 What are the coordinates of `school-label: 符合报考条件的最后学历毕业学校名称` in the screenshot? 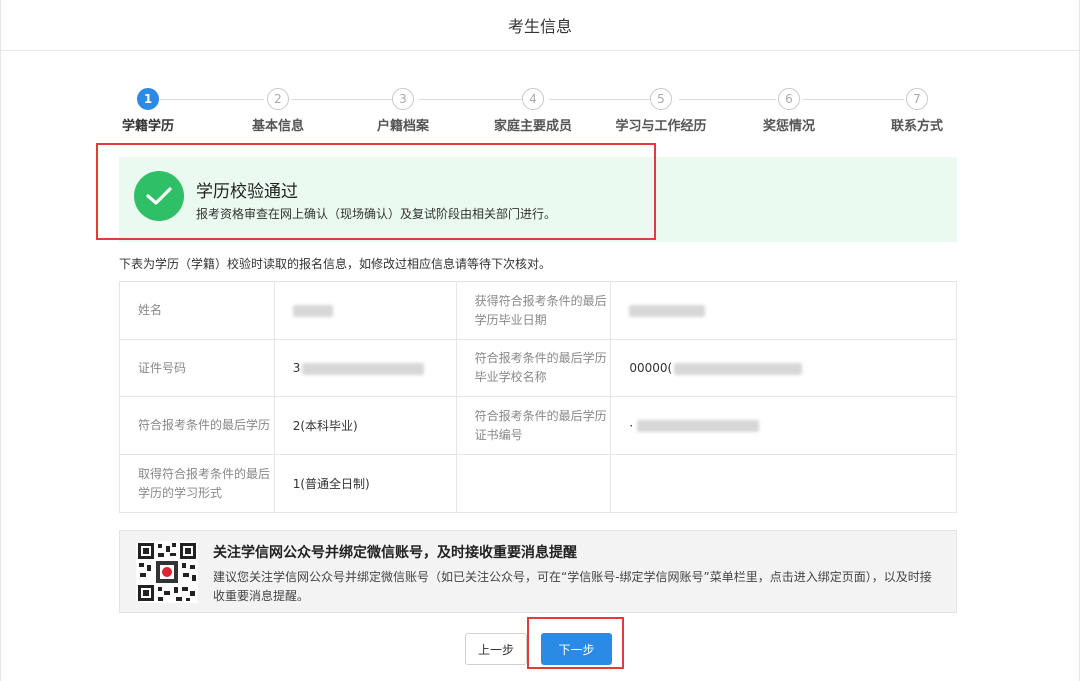 It's located at (533, 368).